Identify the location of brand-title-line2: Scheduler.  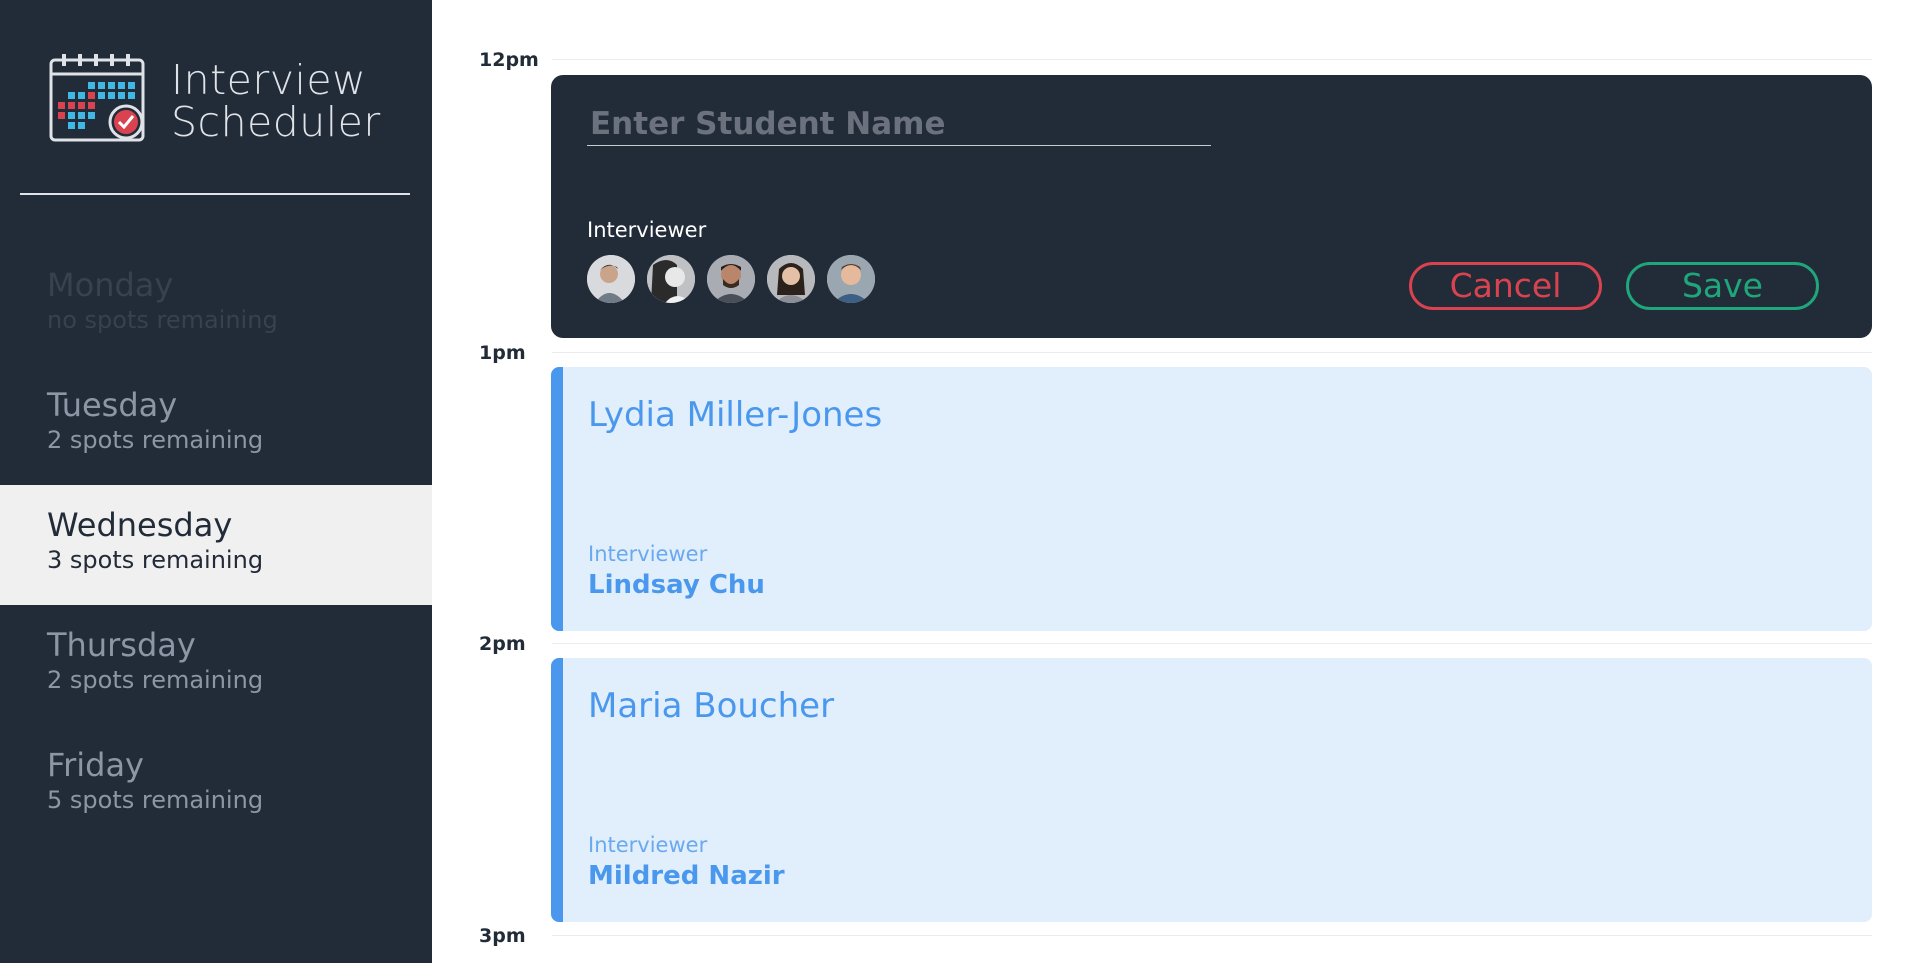
(276, 122).